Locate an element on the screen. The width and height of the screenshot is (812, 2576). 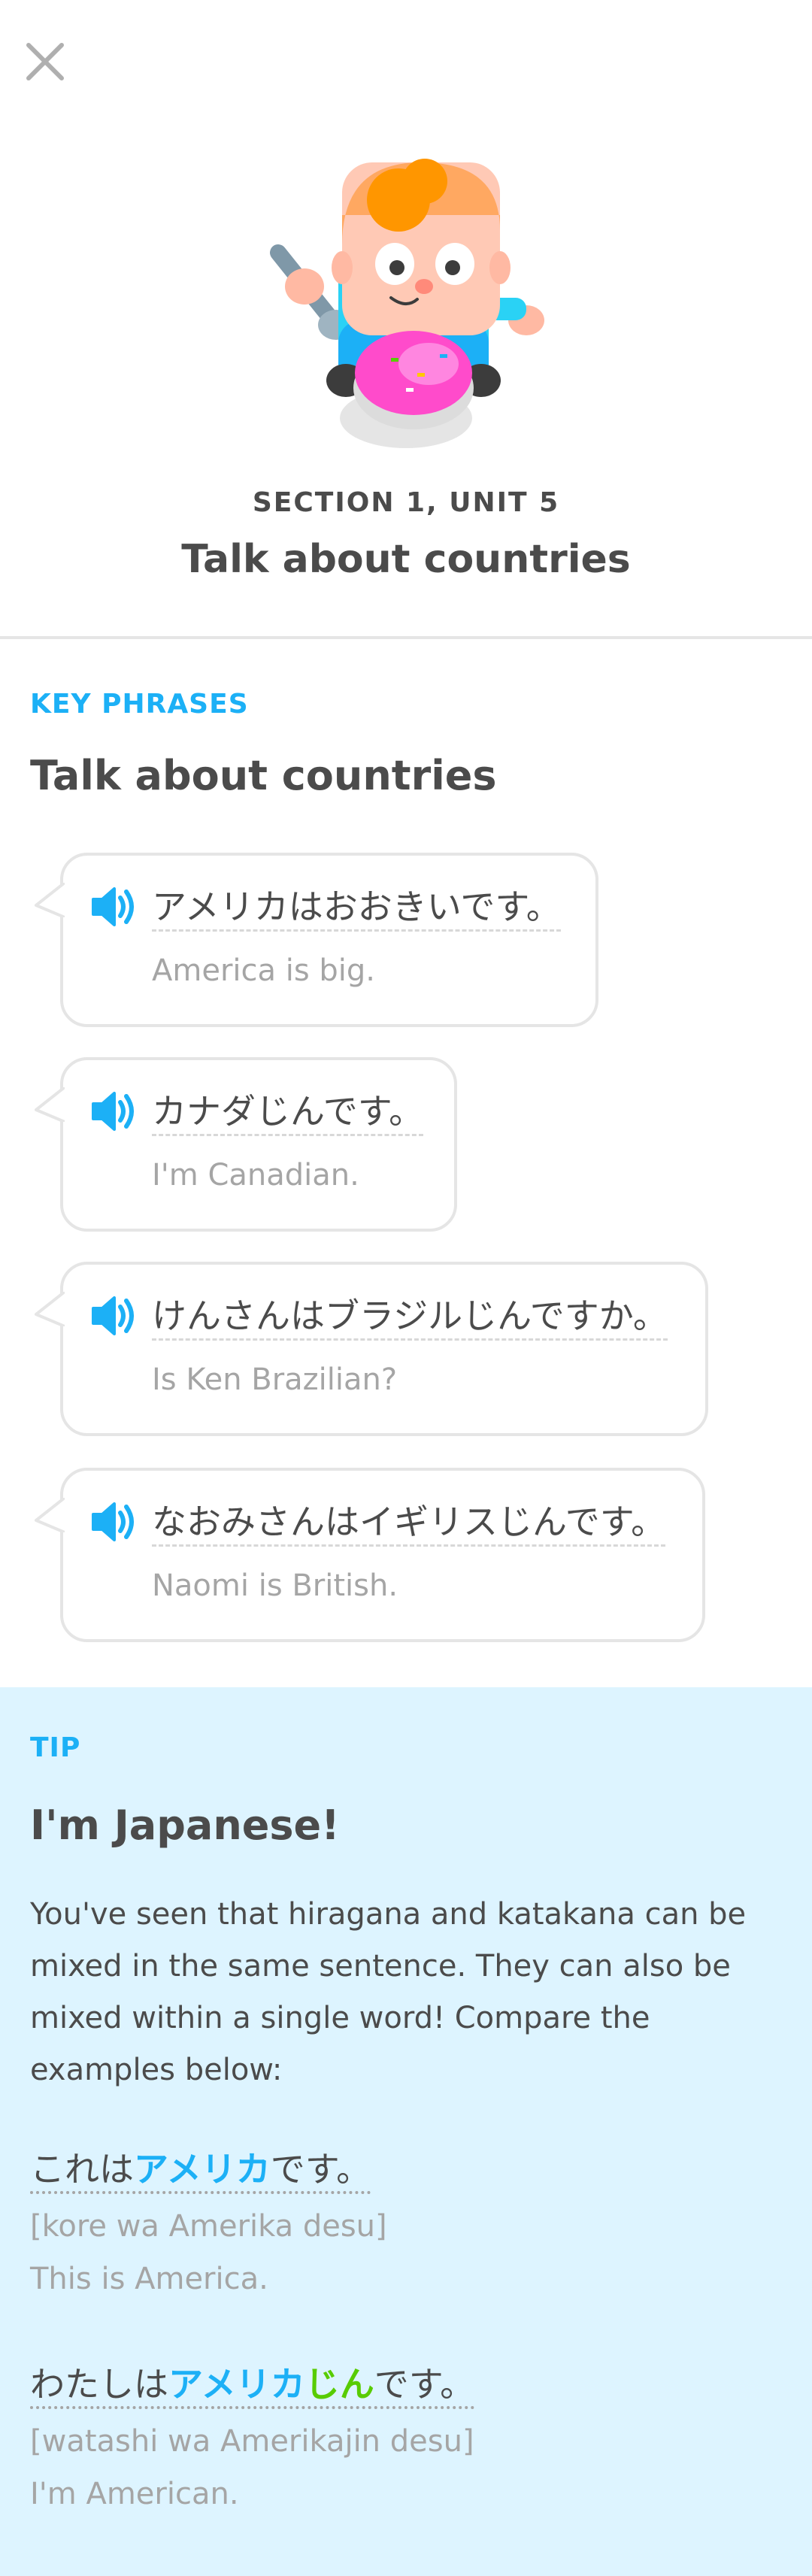
section-unit-label: SECTION 1, UNIT 5 is located at coordinates (406, 502).